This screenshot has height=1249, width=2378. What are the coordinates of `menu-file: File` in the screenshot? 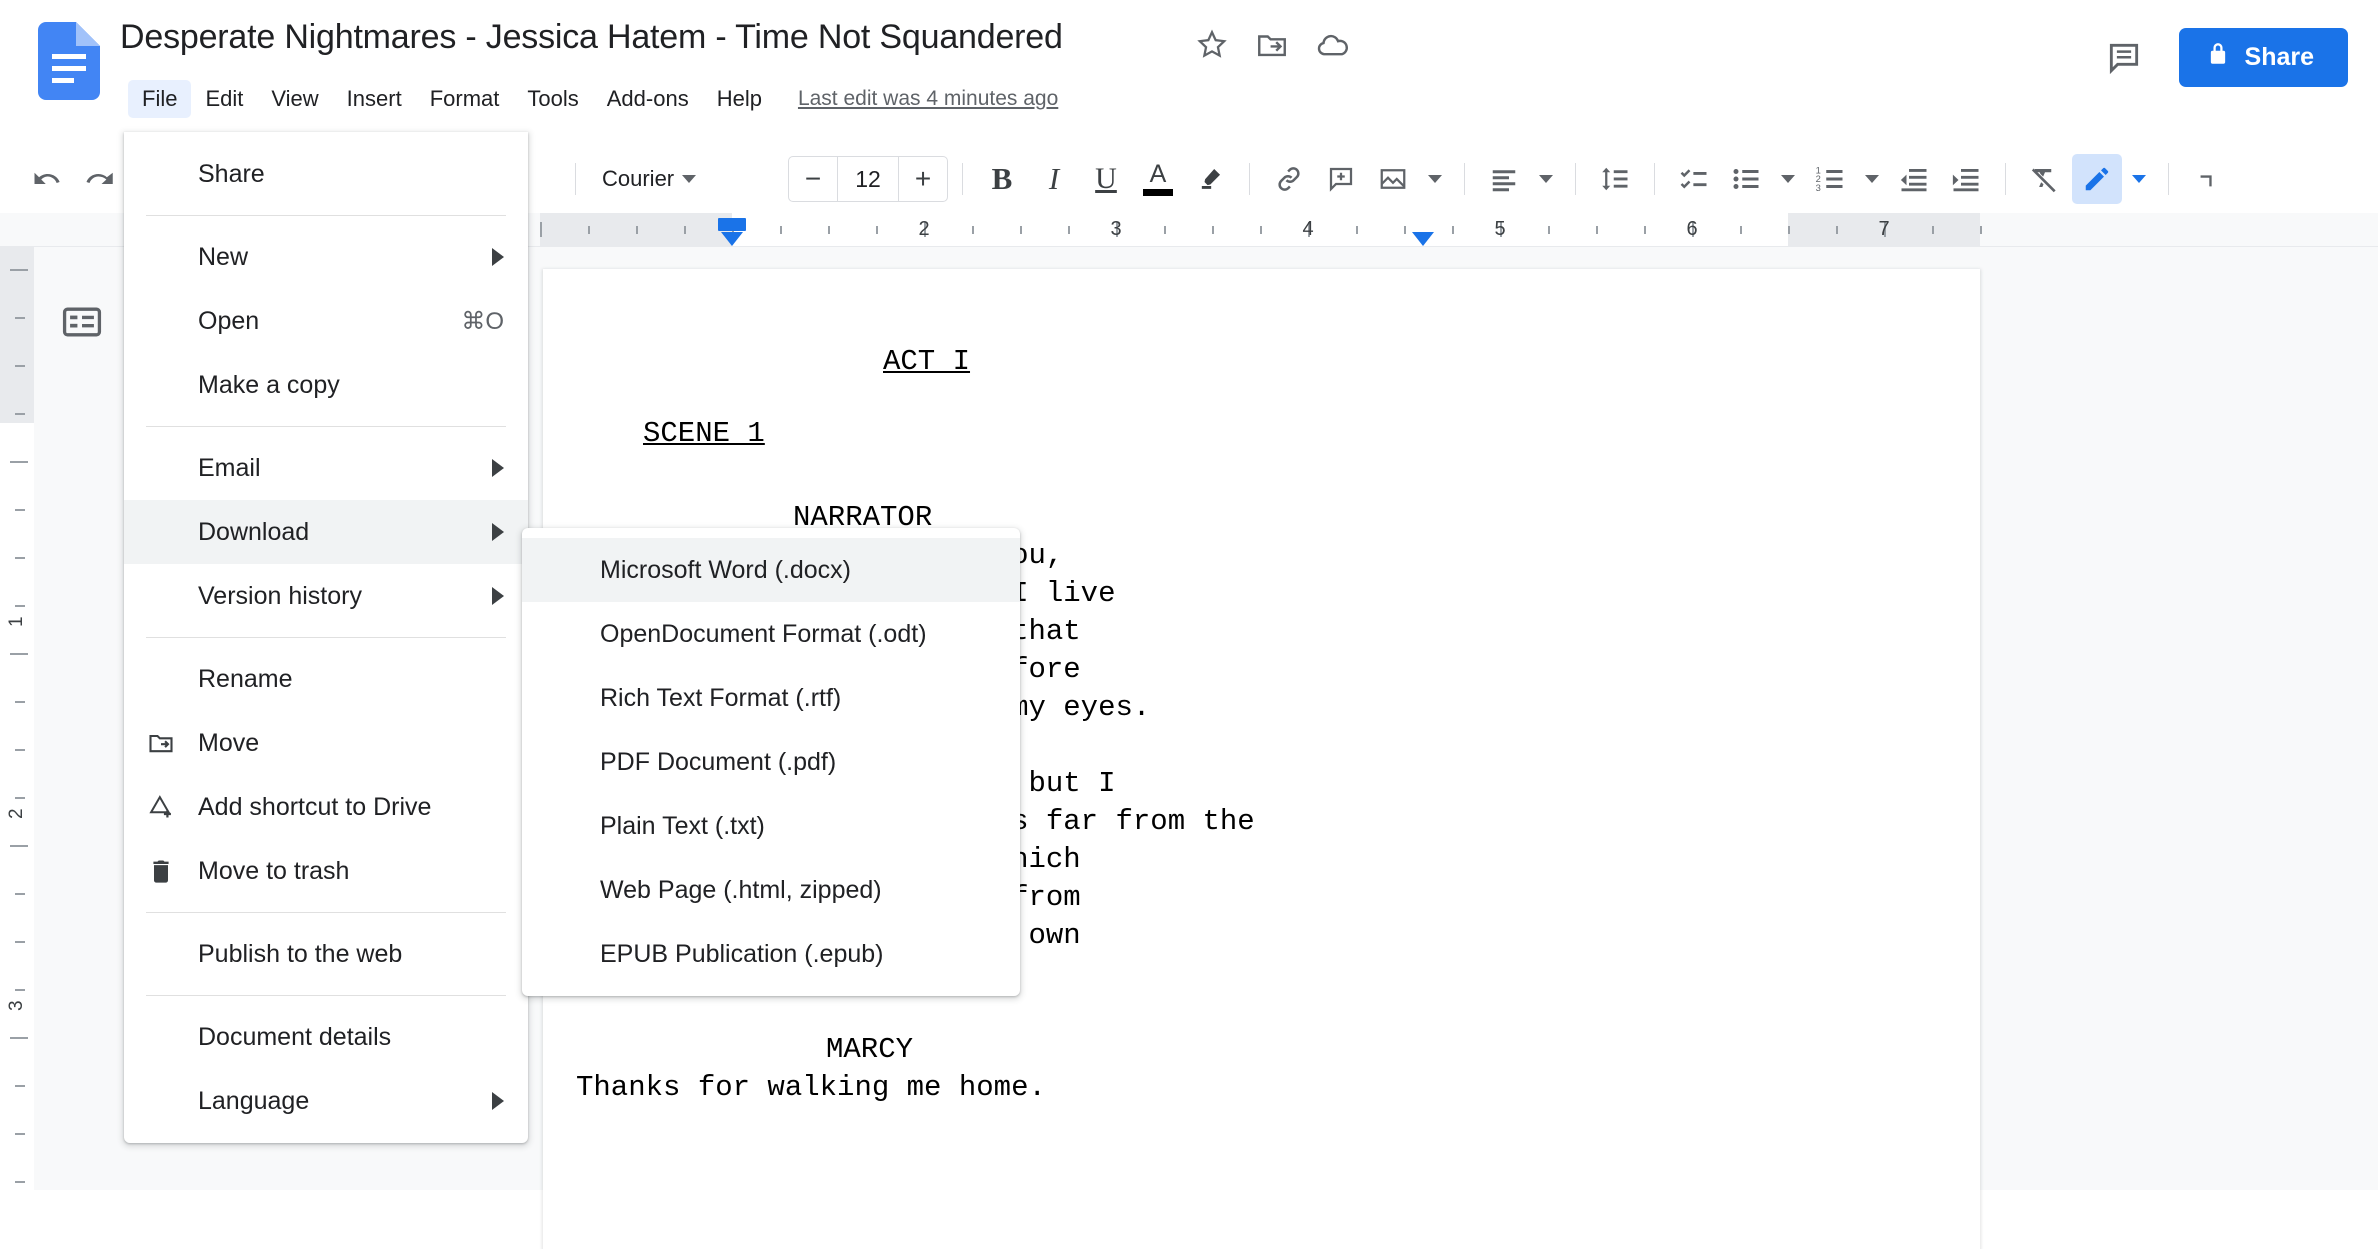 It's located at (160, 99).